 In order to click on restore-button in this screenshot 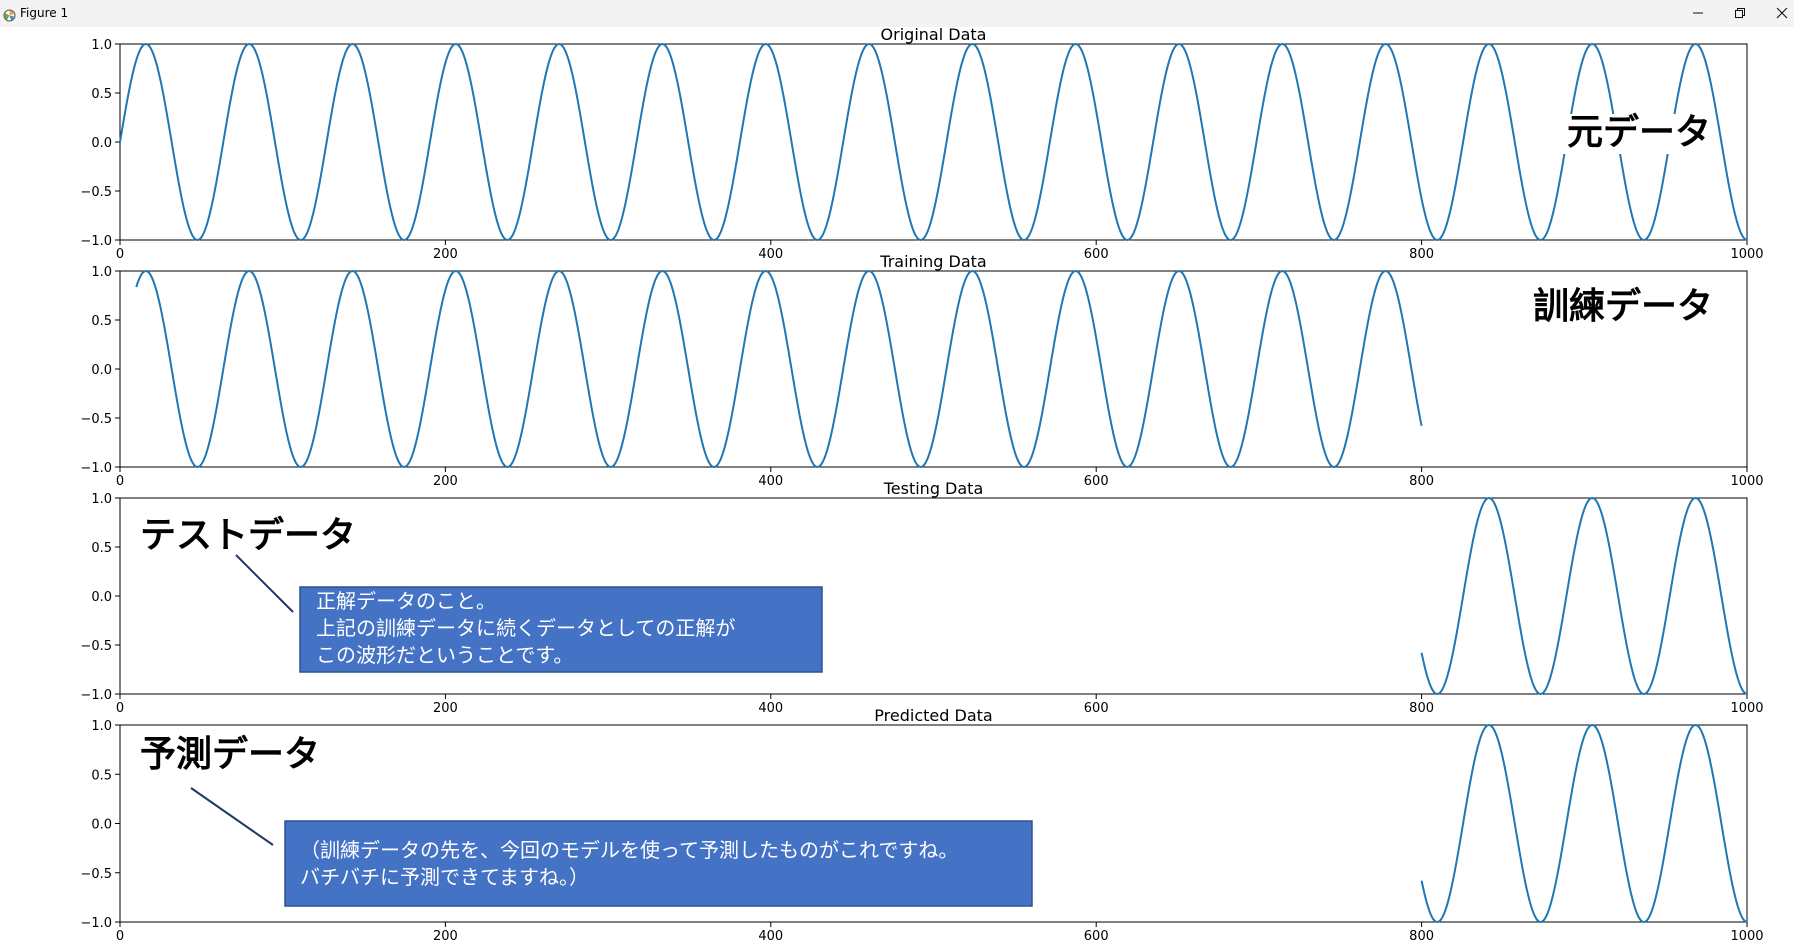, I will do `click(1740, 13)`.